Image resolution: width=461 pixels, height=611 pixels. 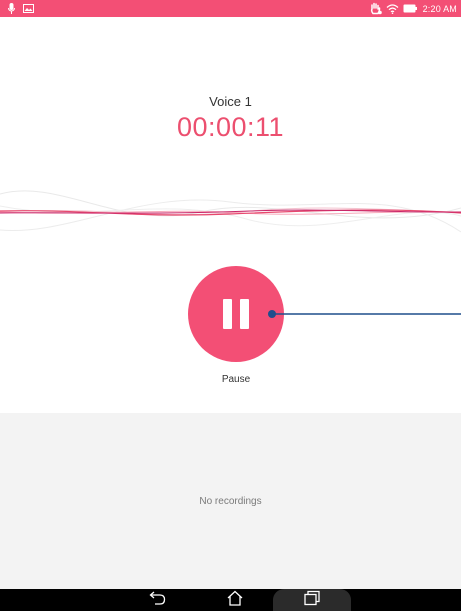 I want to click on home-button, so click(x=235, y=600).